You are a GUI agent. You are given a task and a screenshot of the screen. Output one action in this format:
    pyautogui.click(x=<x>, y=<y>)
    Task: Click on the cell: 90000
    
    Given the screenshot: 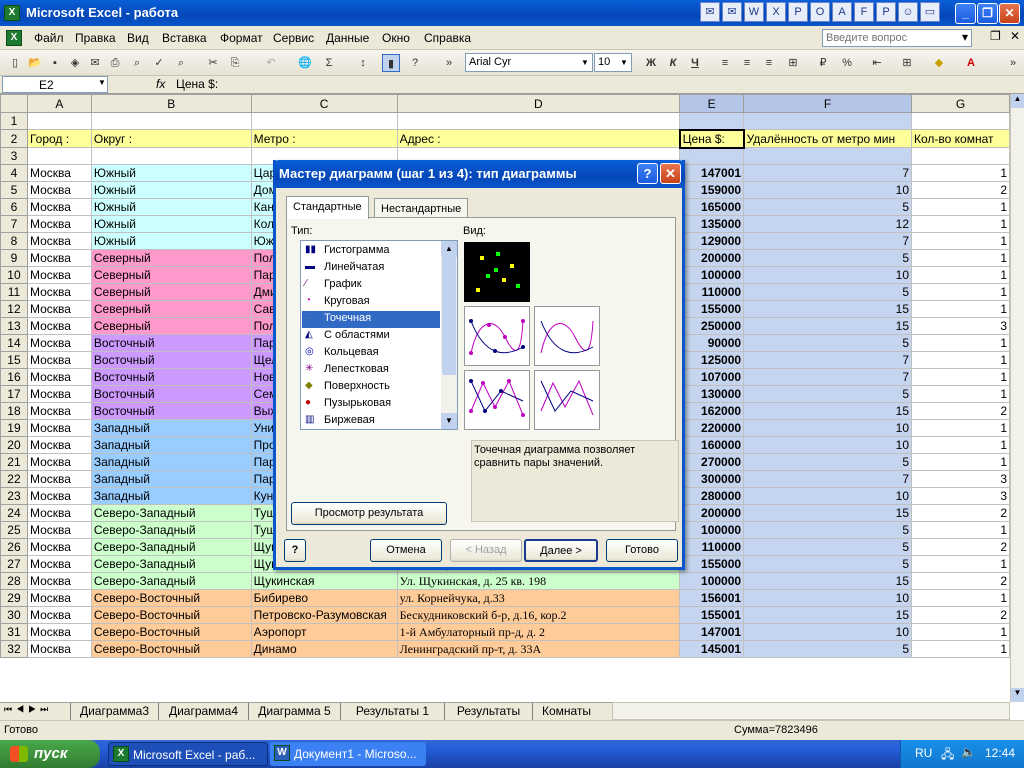 What is the action you would take?
    pyautogui.click(x=712, y=343)
    